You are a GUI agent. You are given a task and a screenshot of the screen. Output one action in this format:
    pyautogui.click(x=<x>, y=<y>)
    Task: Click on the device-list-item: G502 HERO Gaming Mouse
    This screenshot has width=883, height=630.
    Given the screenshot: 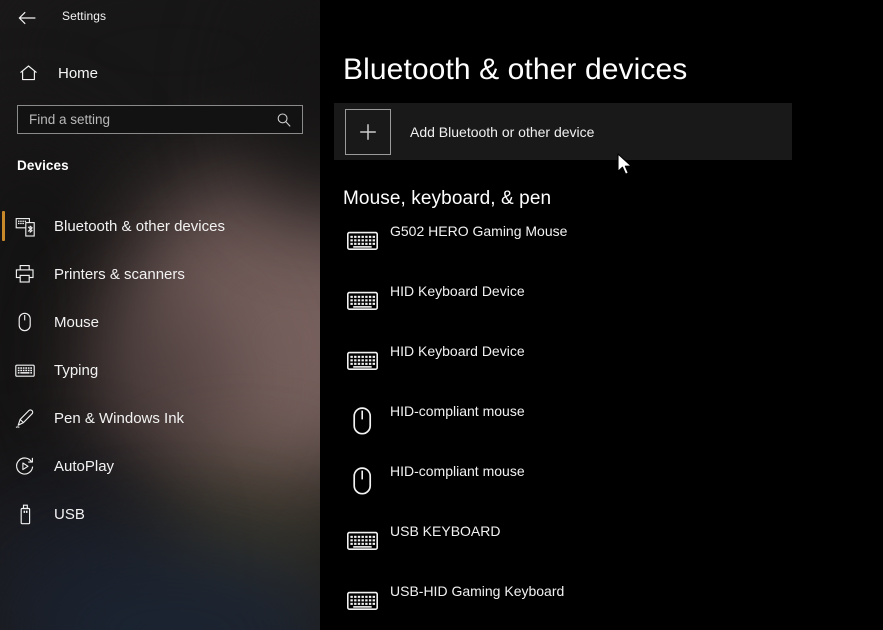 What is the action you would take?
    pyautogui.click(x=601, y=242)
    